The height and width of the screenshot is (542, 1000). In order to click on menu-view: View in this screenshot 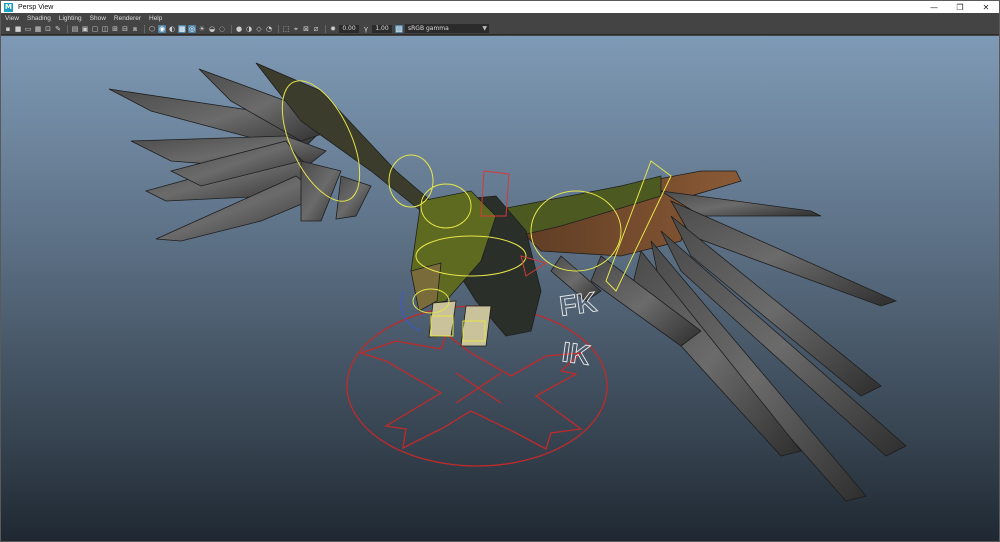, I will do `click(12, 18)`.